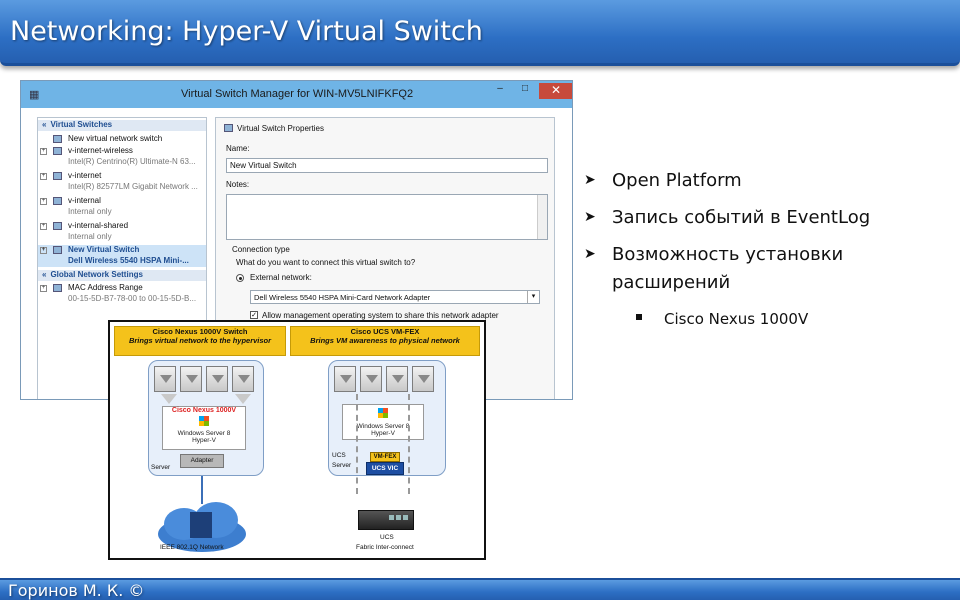 Image resolution: width=960 pixels, height=600 pixels. Describe the element at coordinates (342, 465) in the screenshot. I see `ucs-server-label-2: Server` at that location.